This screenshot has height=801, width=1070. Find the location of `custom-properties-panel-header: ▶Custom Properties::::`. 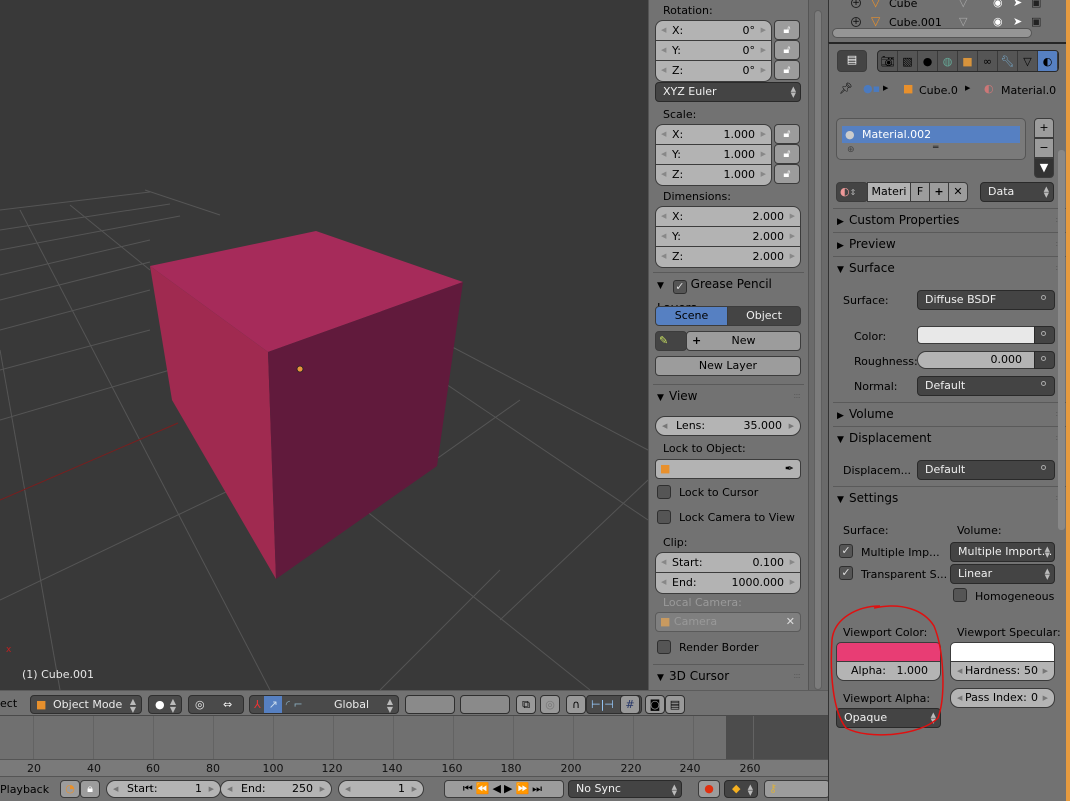

custom-properties-panel-header: ▶Custom Properties:::: is located at coordinates (949, 220).